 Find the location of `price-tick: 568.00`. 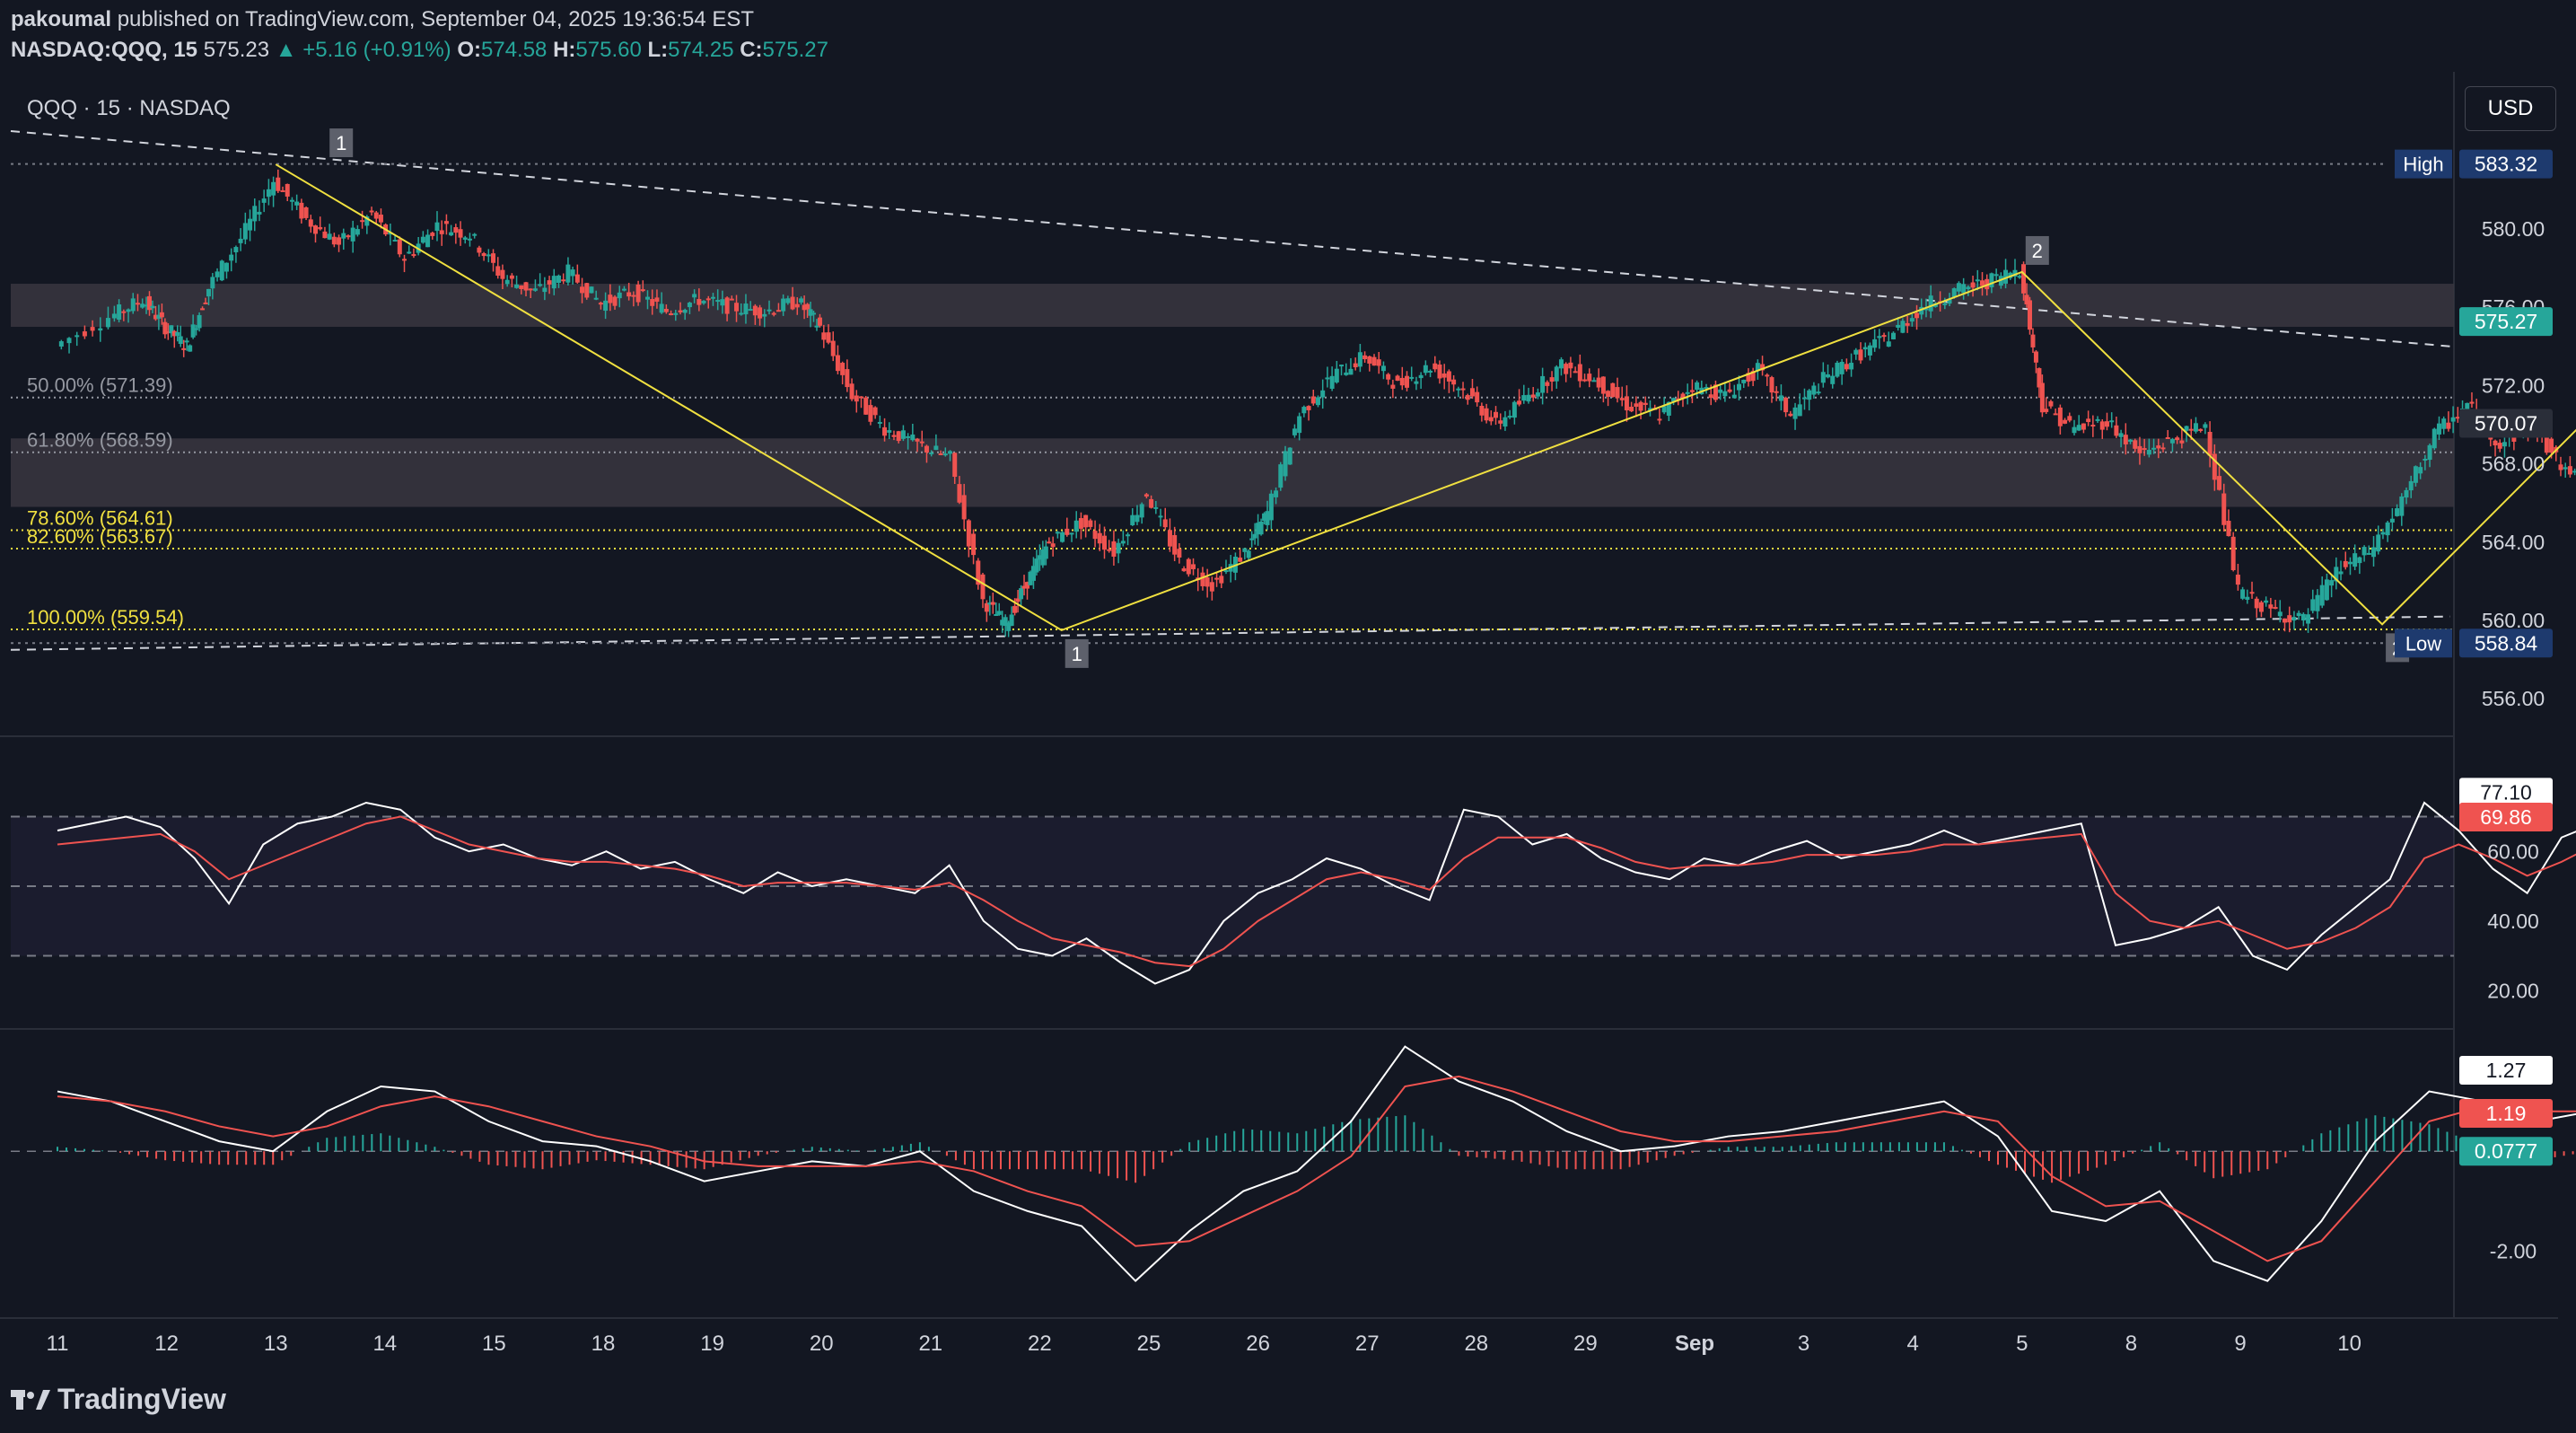

price-tick: 568.00 is located at coordinates (2513, 465).